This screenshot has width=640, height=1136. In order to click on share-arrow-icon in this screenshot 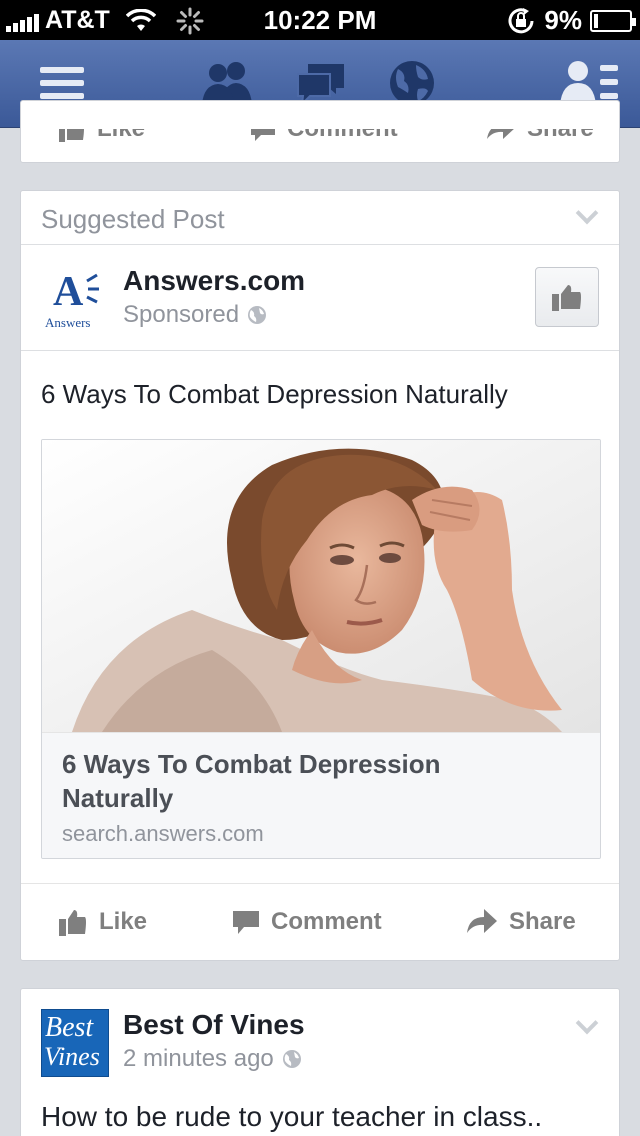, I will do `click(482, 921)`.